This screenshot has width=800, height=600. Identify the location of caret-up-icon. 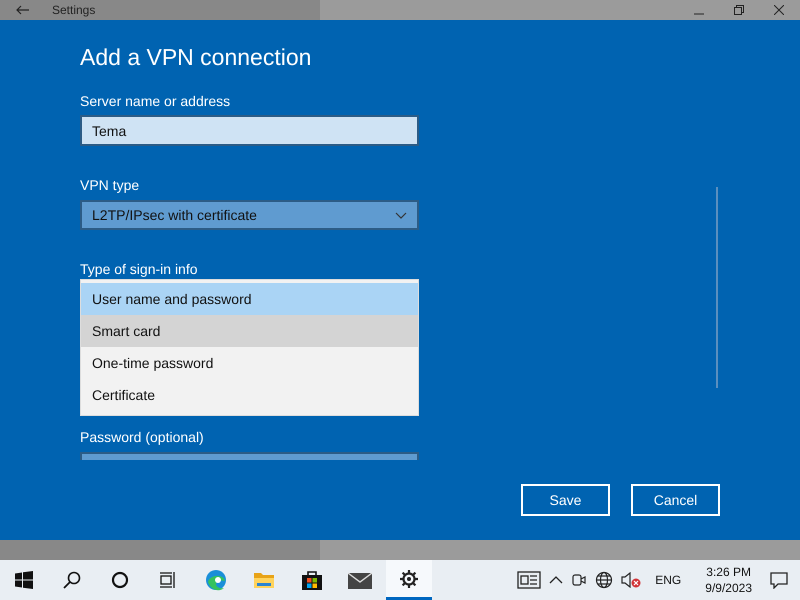
(556, 580).